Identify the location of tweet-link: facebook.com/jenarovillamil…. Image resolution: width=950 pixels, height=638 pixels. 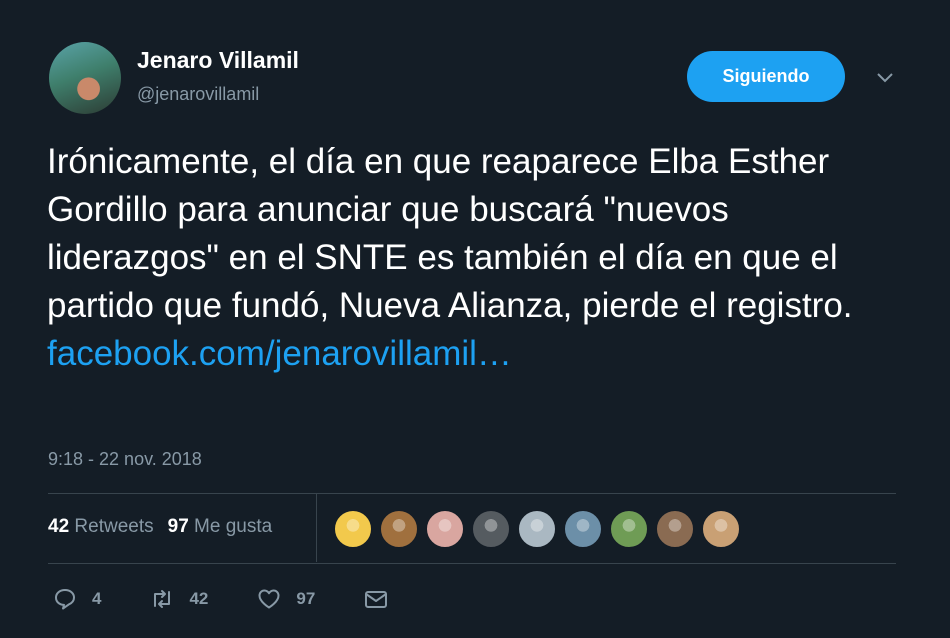
(477, 354).